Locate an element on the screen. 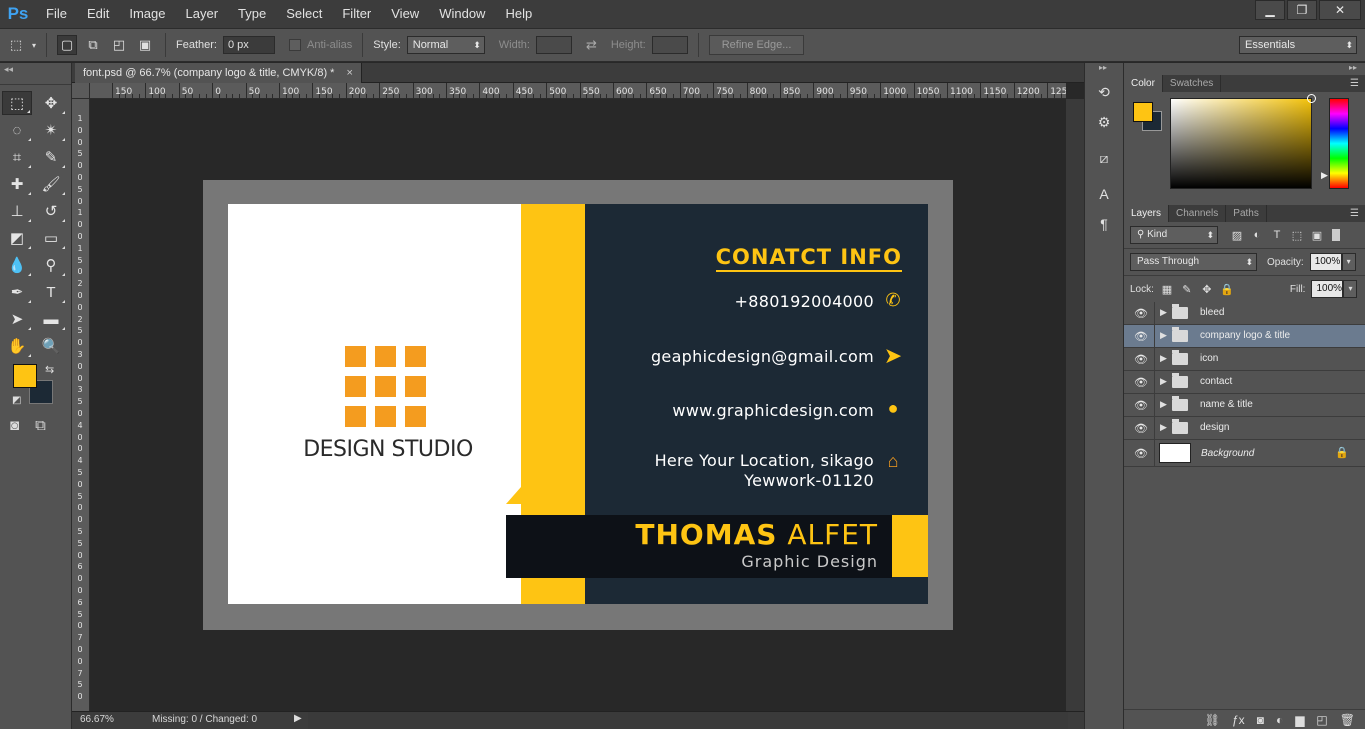  rect-marquee-tool-icon: ⬚ is located at coordinates (17, 103).